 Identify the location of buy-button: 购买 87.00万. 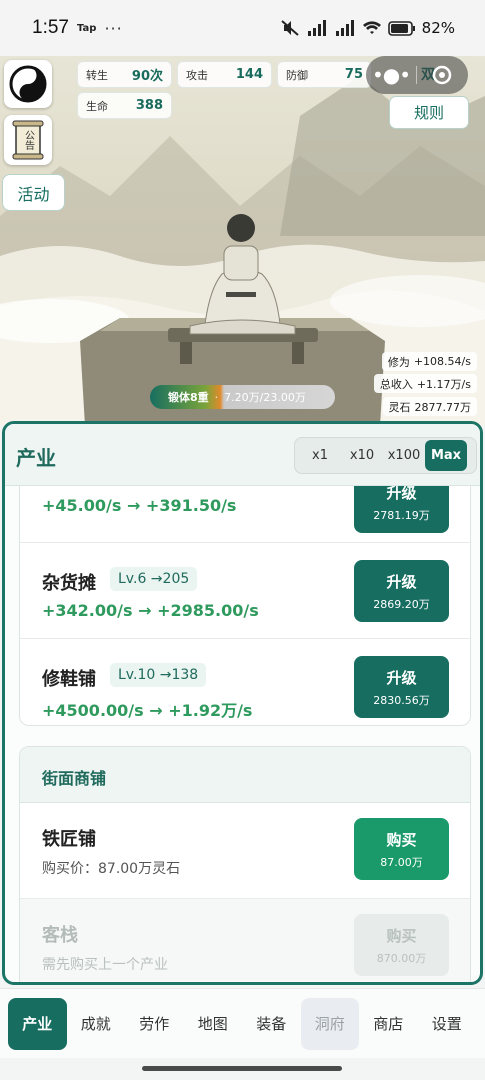
(401, 849).